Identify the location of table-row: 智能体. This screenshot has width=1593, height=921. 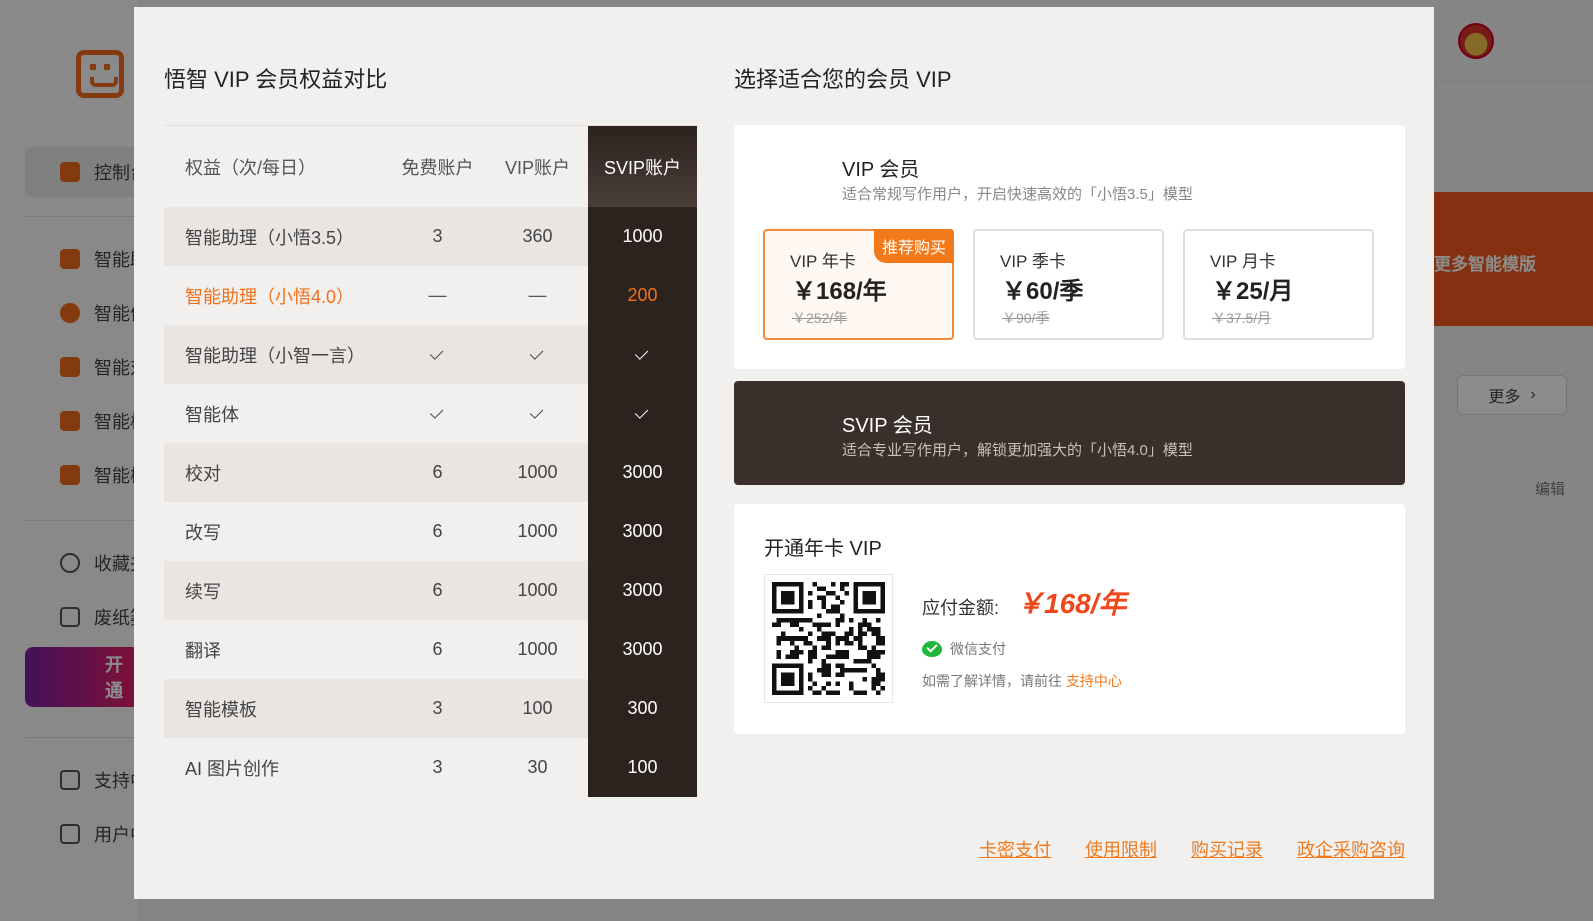
(430, 413).